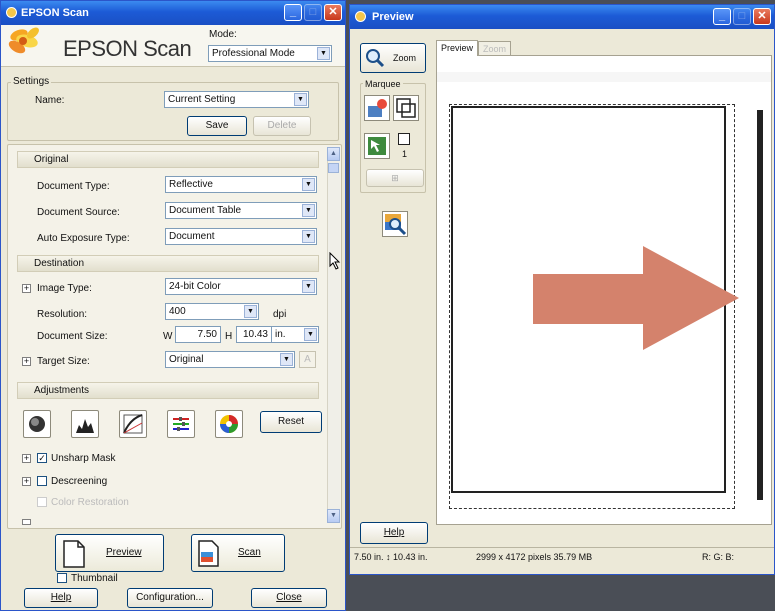 This screenshot has height=611, width=775. What do you see at coordinates (195, 286) in the screenshot?
I see `image-type-value: 24-bit Color` at bounding box center [195, 286].